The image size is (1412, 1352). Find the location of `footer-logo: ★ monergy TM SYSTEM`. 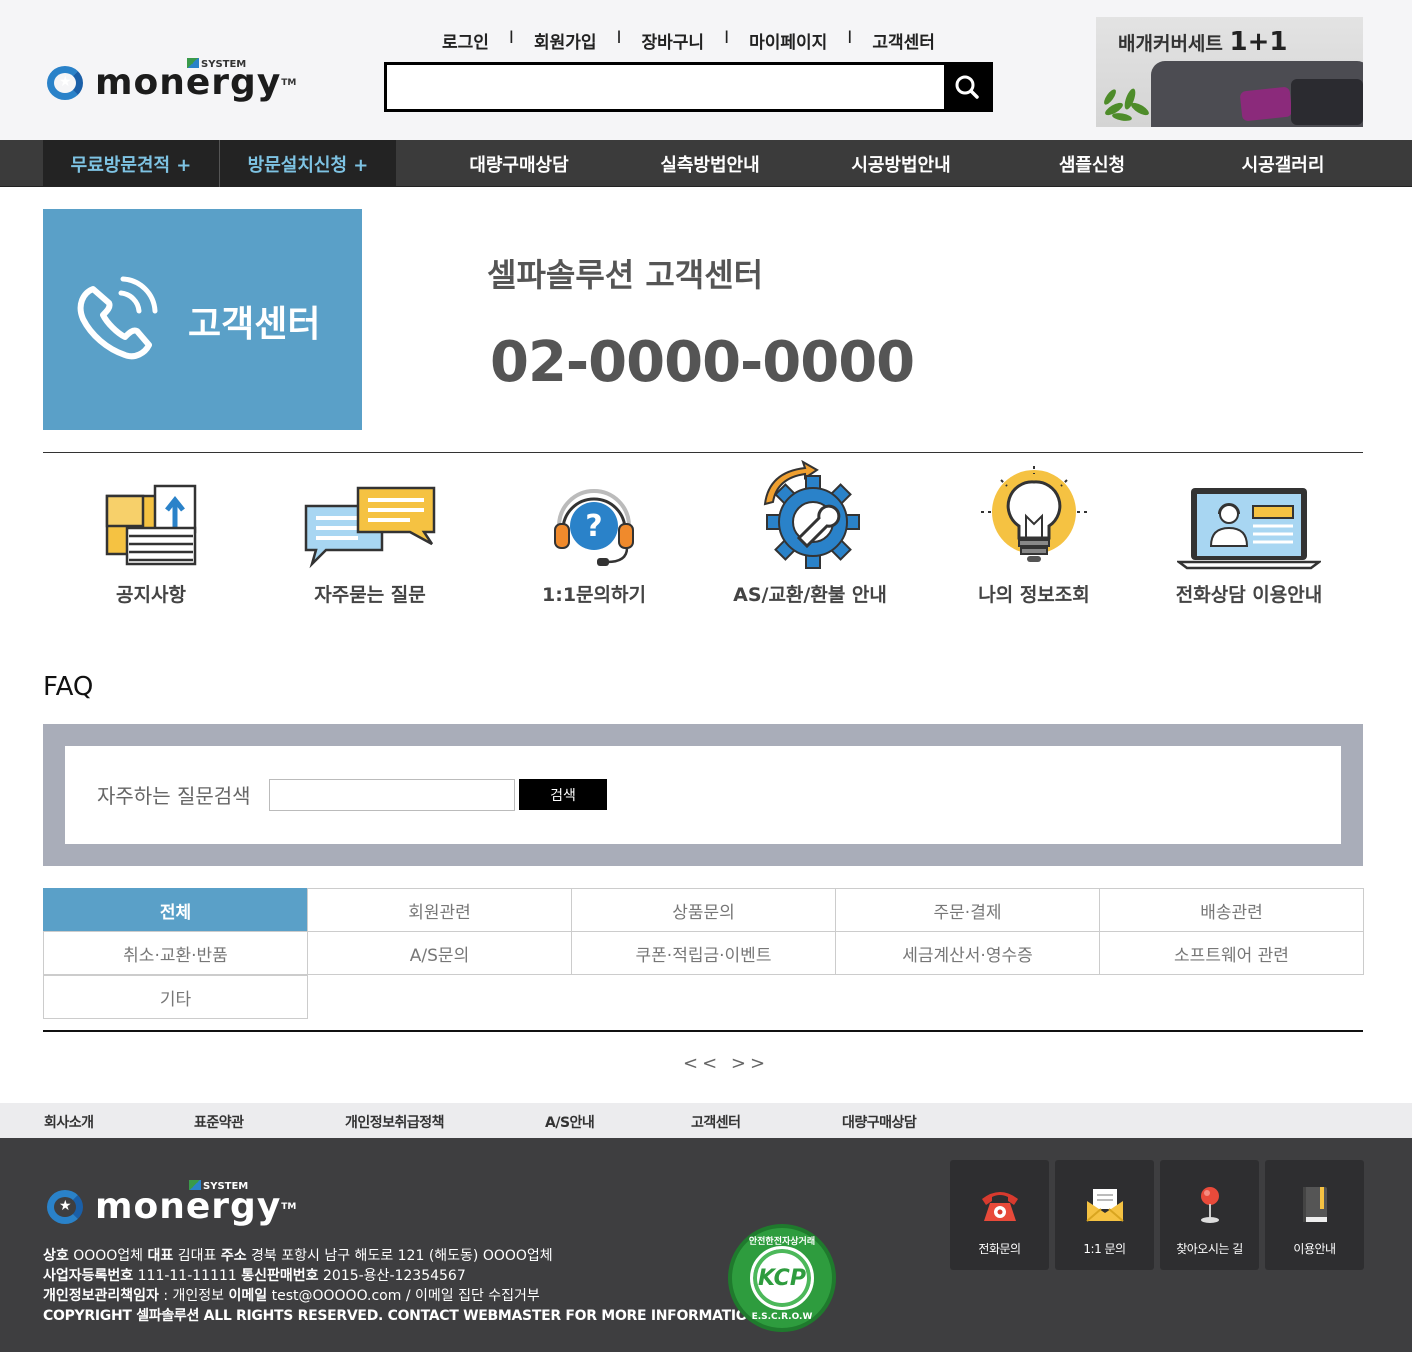

footer-logo: ★ monergy TM SYSTEM is located at coordinates (170, 1203).